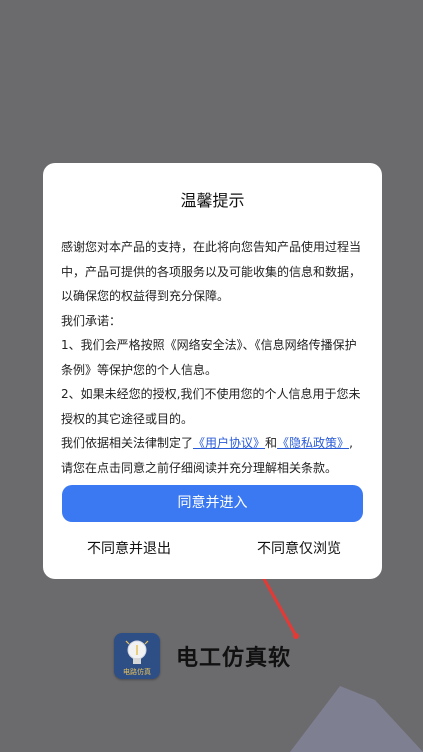  What do you see at coordinates (212, 200) in the screenshot?
I see `dialog-title: 温馨提示` at bounding box center [212, 200].